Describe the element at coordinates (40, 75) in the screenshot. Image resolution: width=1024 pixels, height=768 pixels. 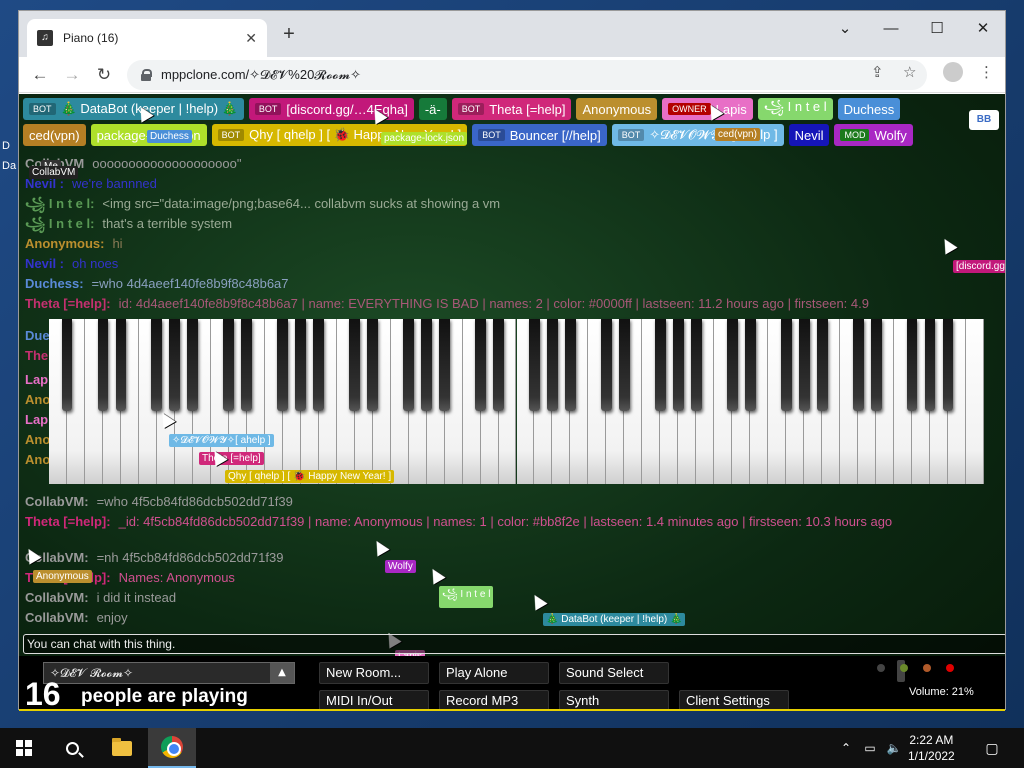
I see `back-arrow-icon: ←` at that location.